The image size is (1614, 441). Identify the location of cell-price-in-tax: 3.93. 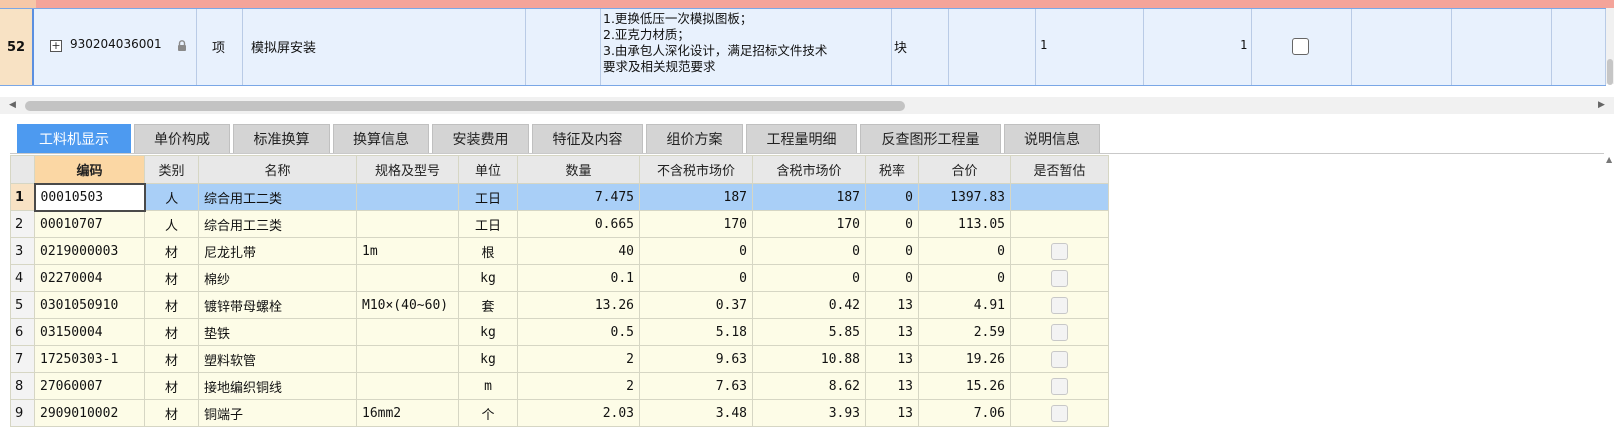
(809, 413).